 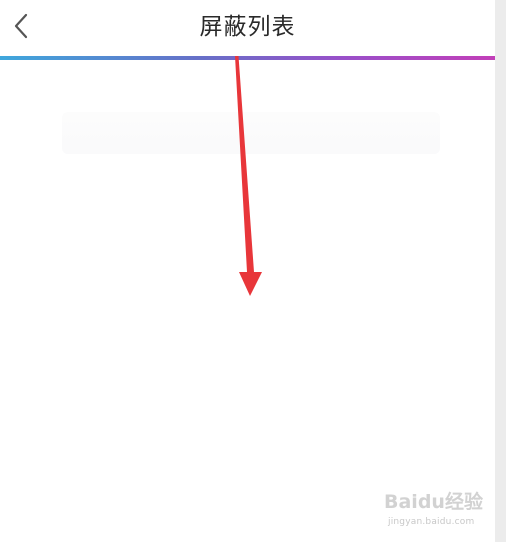 I want to click on watermark-brand: Baidu经验, so click(x=434, y=501).